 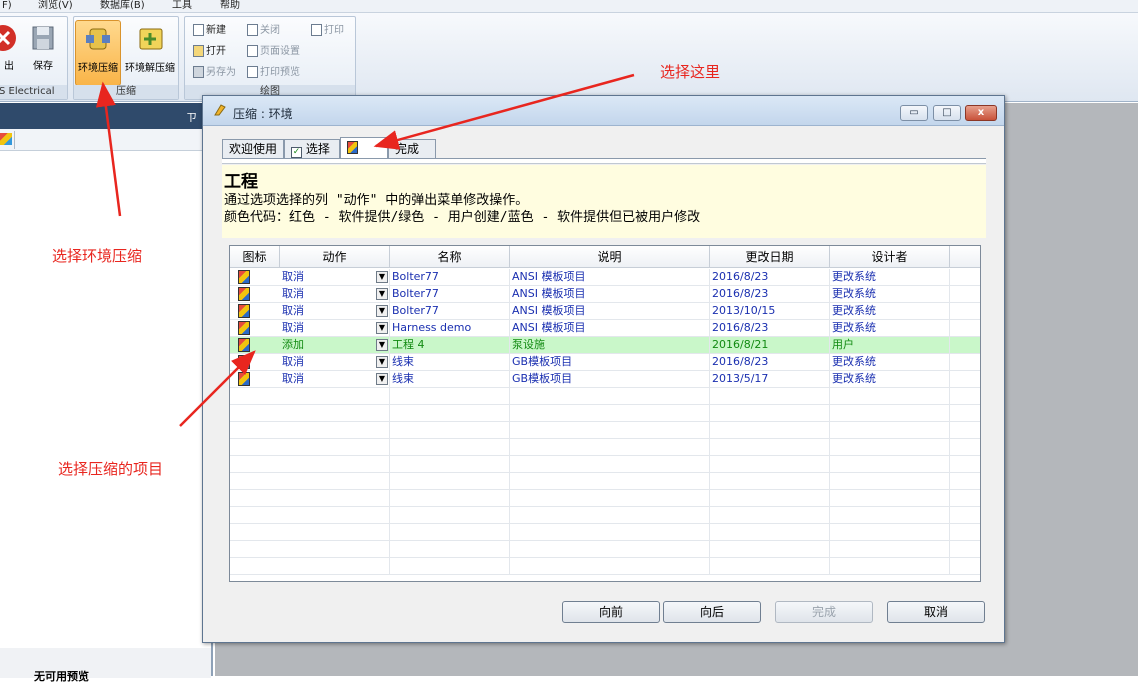 I want to click on page-setup-button: 页面设置, so click(x=273, y=52).